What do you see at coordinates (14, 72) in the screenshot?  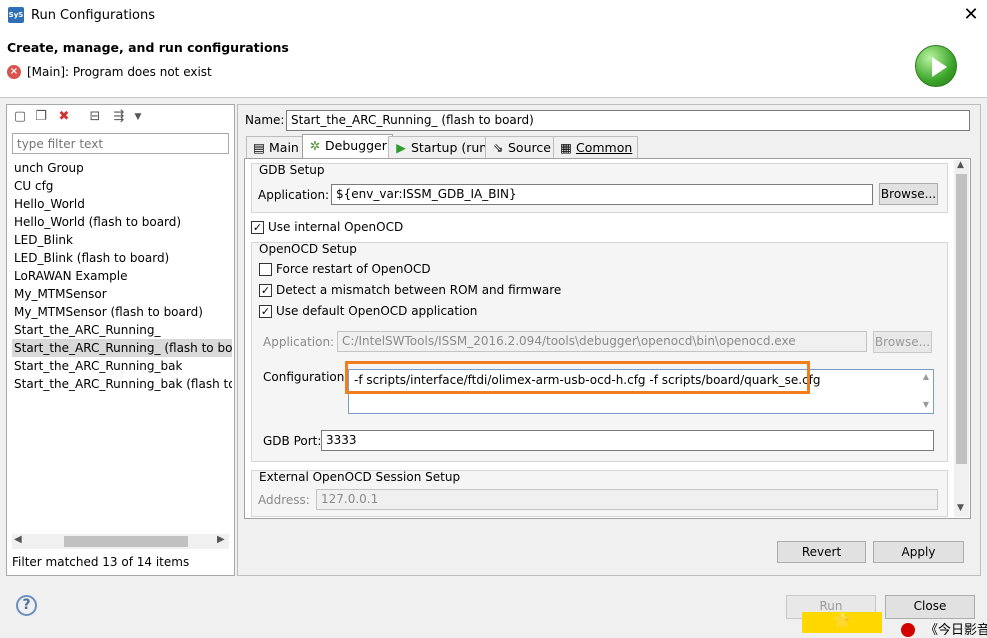 I see `error-icon: ×` at bounding box center [14, 72].